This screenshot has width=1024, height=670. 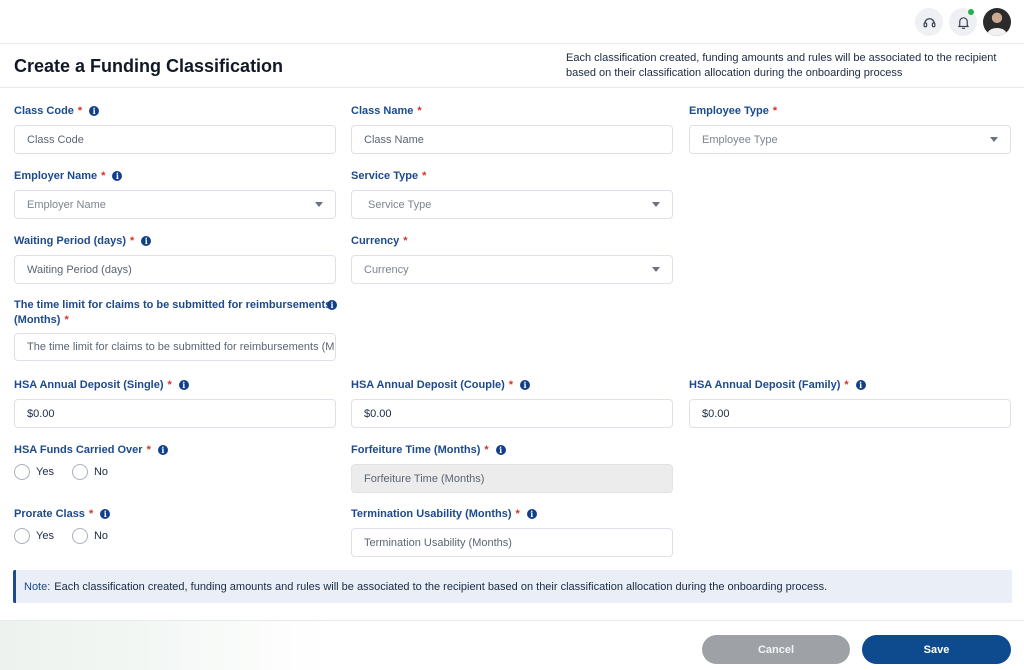 I want to click on waiting-period-input: Waiting Period (days), so click(x=175, y=269).